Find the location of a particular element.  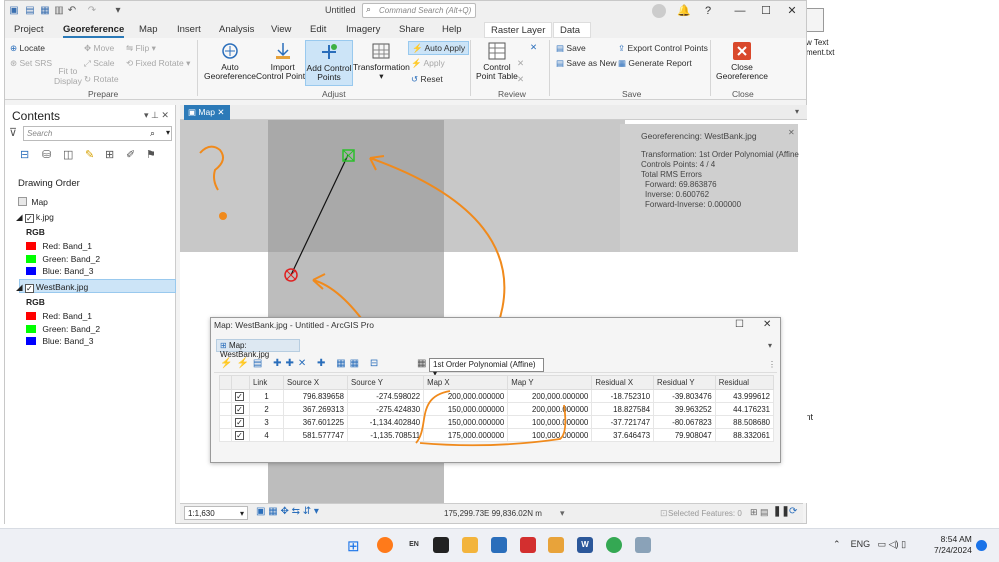

tab-imagery: Imagery is located at coordinates (363, 29).